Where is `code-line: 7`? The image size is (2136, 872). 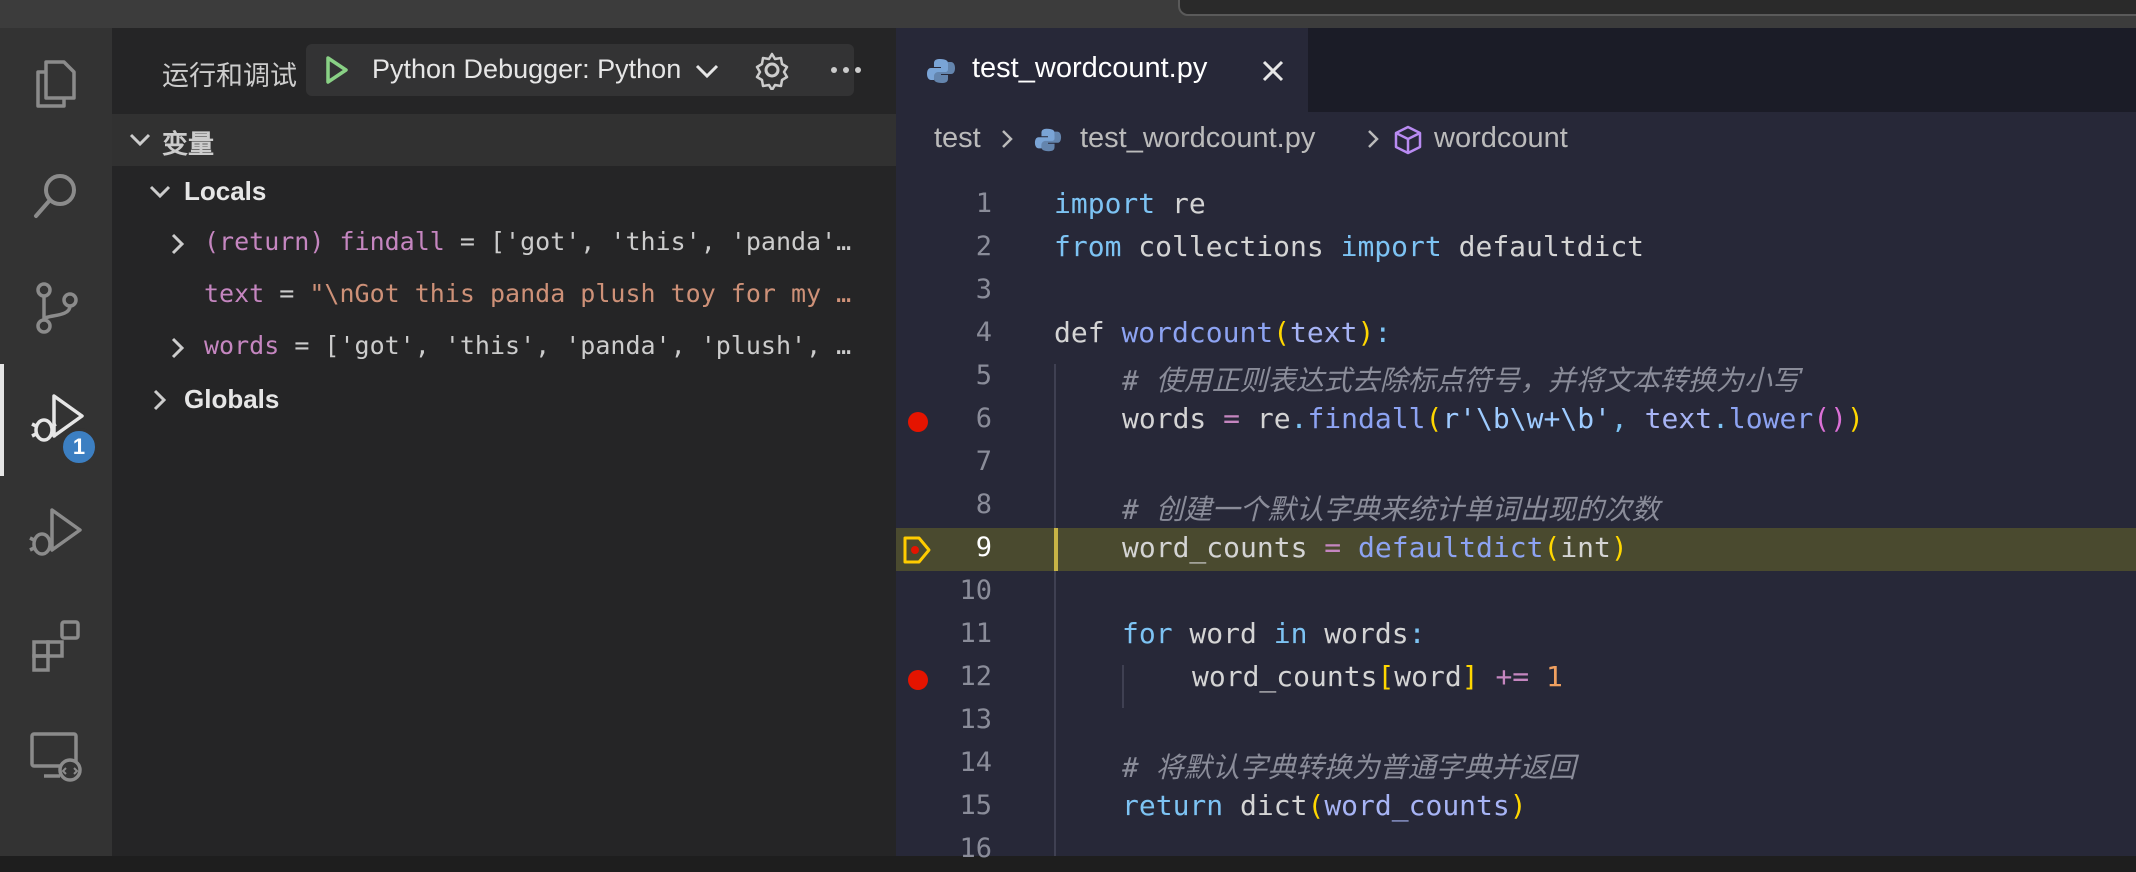 code-line: 7 is located at coordinates (1516, 463).